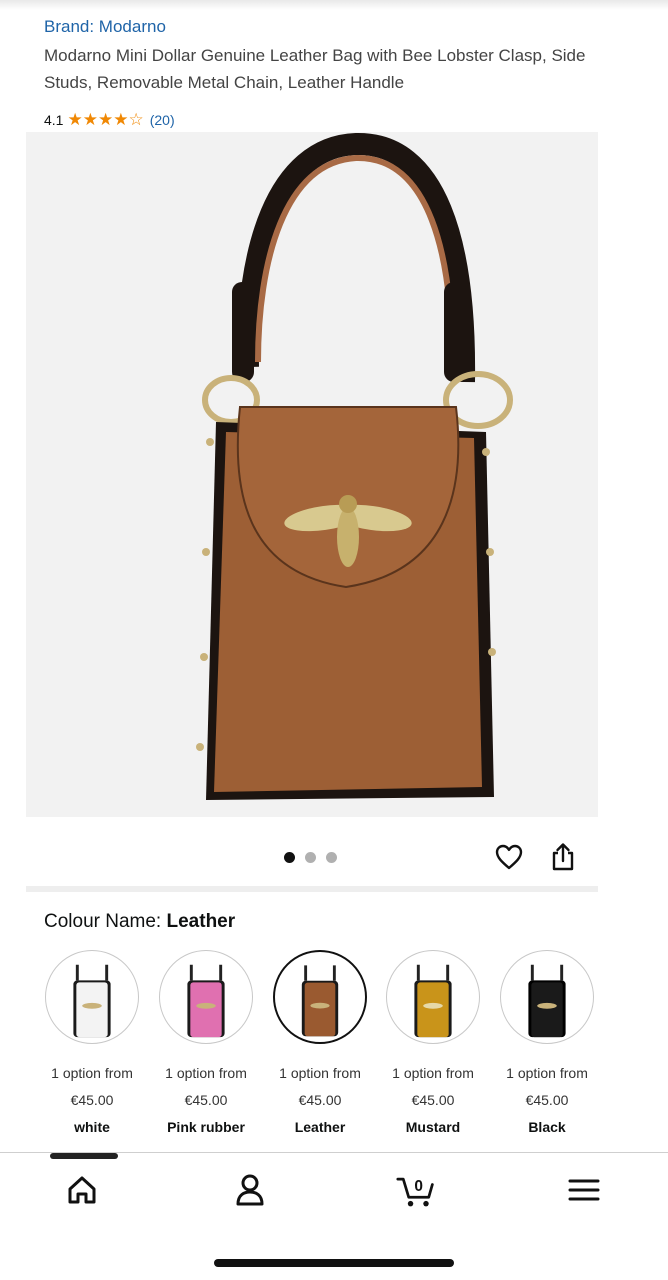 This screenshot has height=1280, width=668. I want to click on swatch-leather: 1 option from €45.00 Leather, so click(320, 1043).